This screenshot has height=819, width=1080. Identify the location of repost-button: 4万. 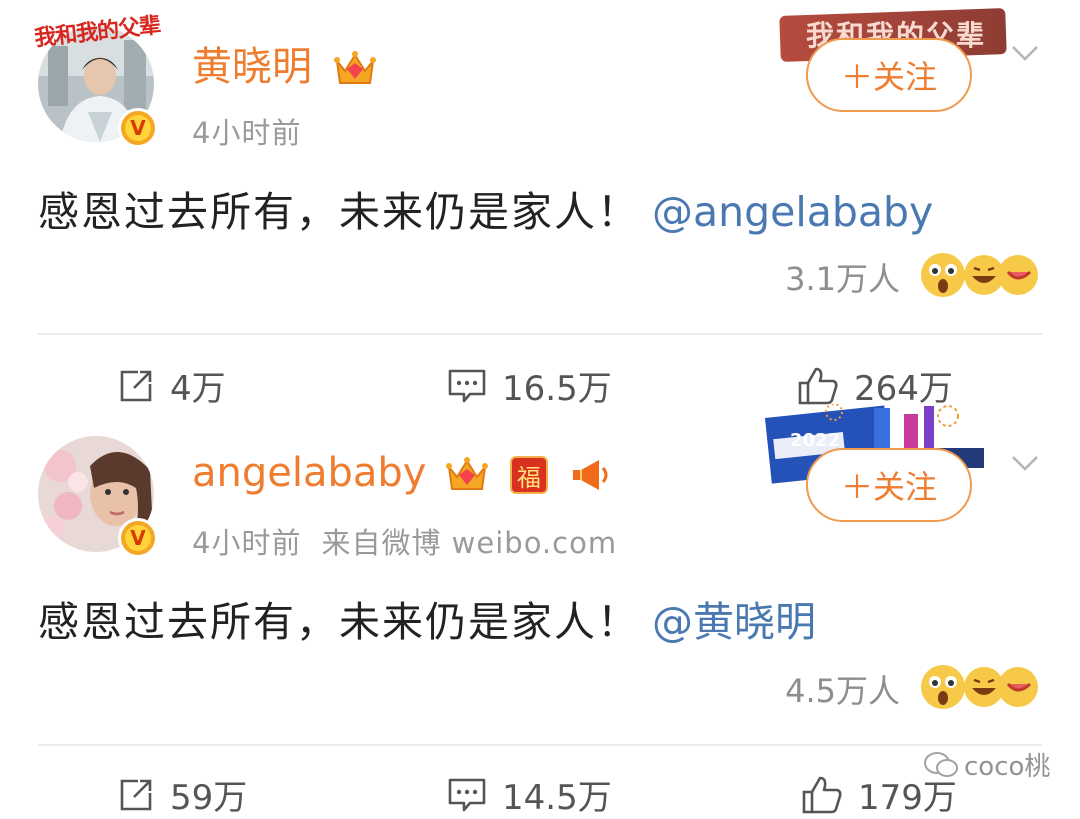
(171, 385).